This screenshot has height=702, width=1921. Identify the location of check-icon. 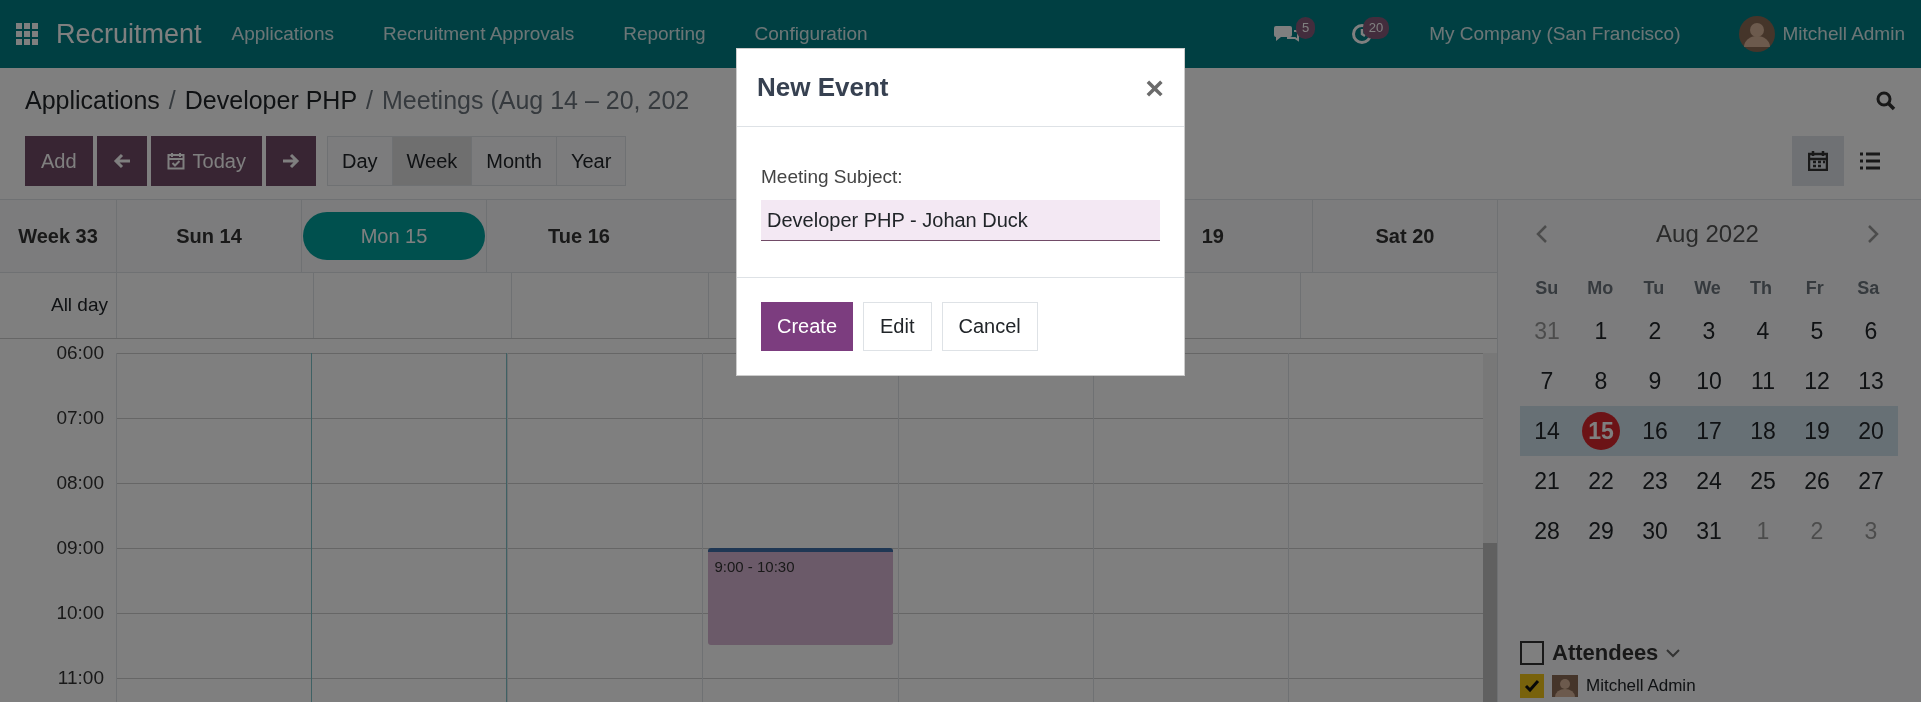
(1532, 685).